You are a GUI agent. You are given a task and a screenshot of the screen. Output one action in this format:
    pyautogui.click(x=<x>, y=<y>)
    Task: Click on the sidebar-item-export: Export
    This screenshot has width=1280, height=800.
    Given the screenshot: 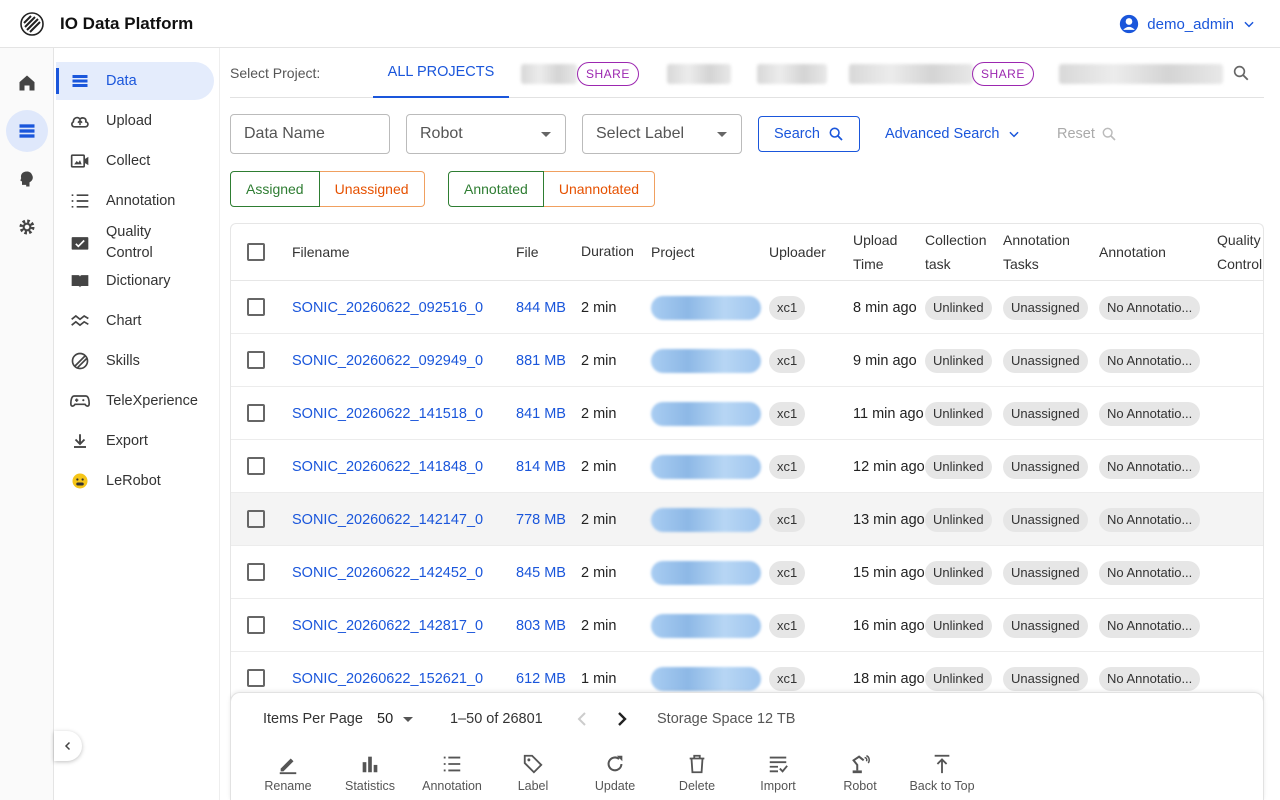 What is the action you would take?
    pyautogui.click(x=135, y=441)
    